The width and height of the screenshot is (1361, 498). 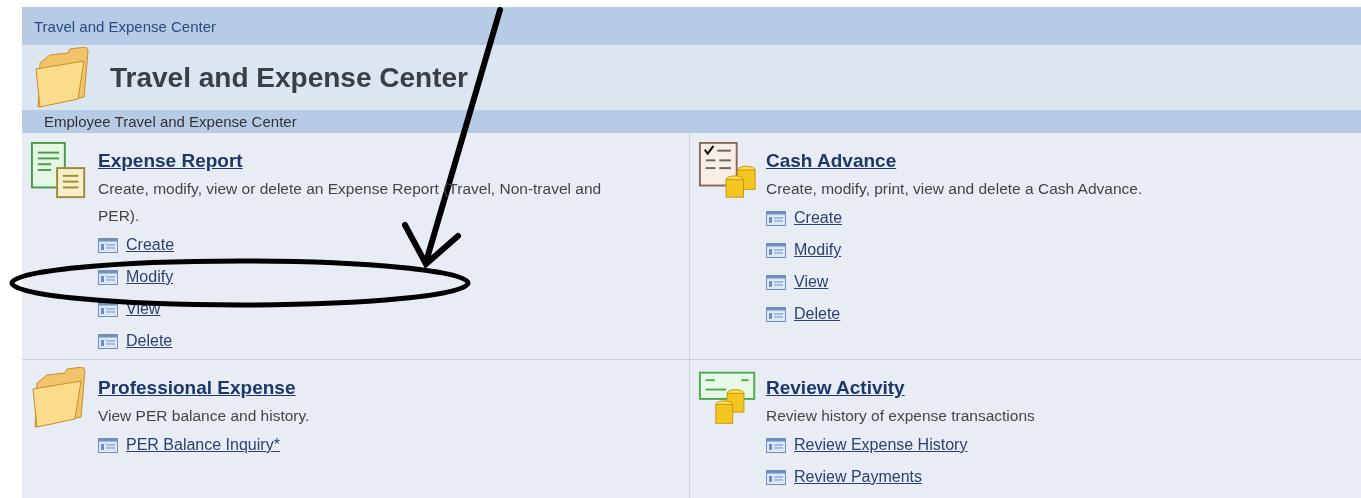 What do you see at coordinates (125, 26) in the screenshot?
I see `breadcrumb: Travel and Expense Center` at bounding box center [125, 26].